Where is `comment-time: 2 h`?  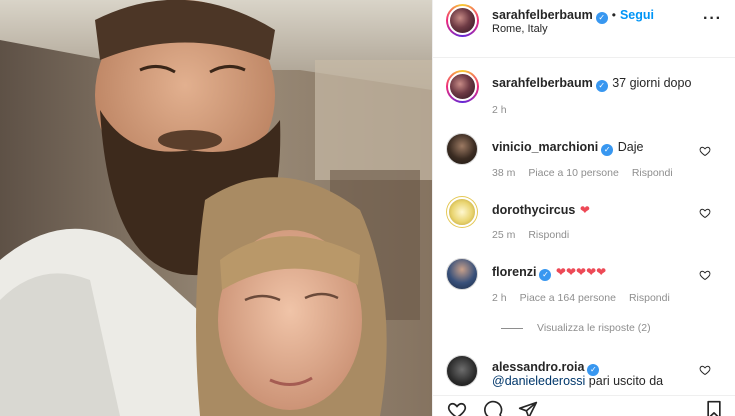
comment-time: 2 h is located at coordinates (499, 298).